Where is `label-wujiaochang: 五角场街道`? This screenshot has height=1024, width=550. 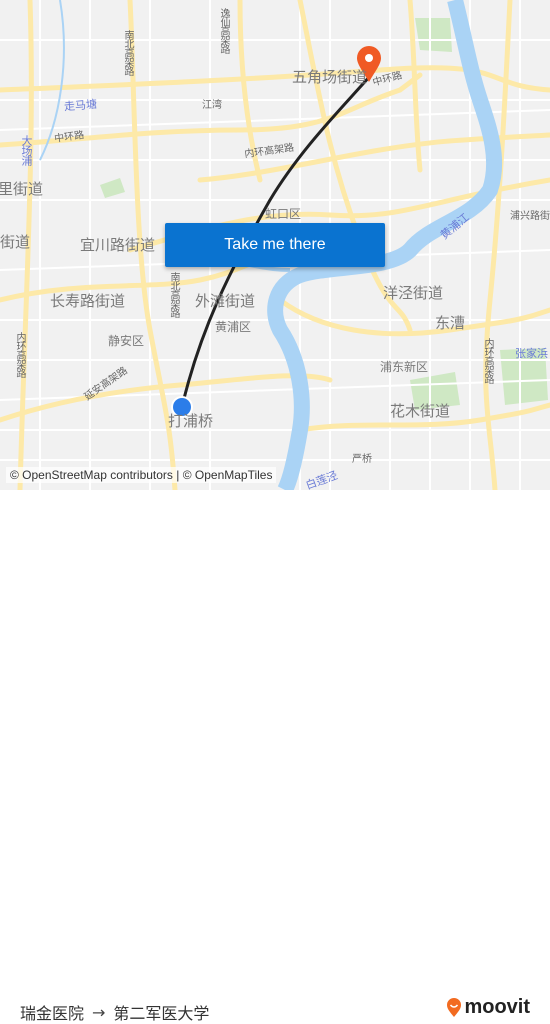
label-wujiaochang: 五角场街道 is located at coordinates (330, 77).